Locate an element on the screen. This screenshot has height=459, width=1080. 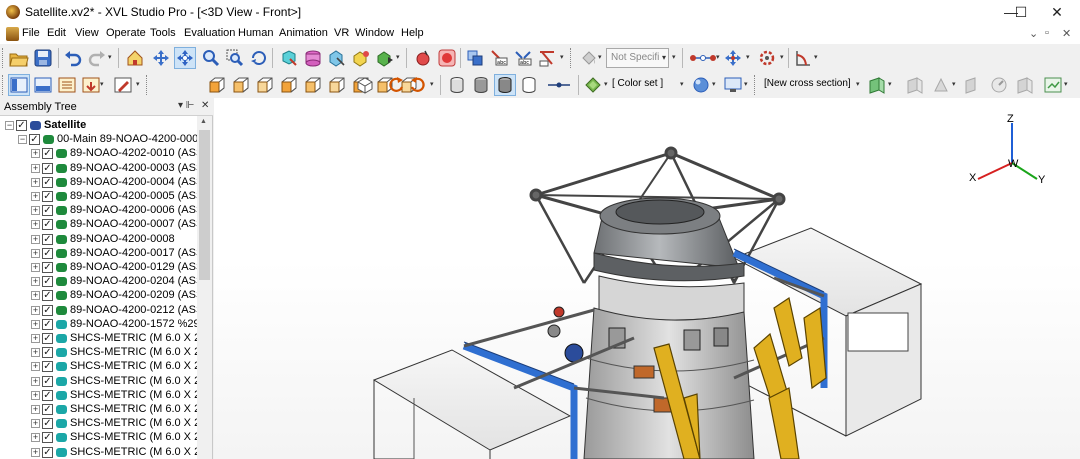
tree-row: +✓ 89-NOAO-4200-0007 (ASSY DI is located at coordinates (98, 224).